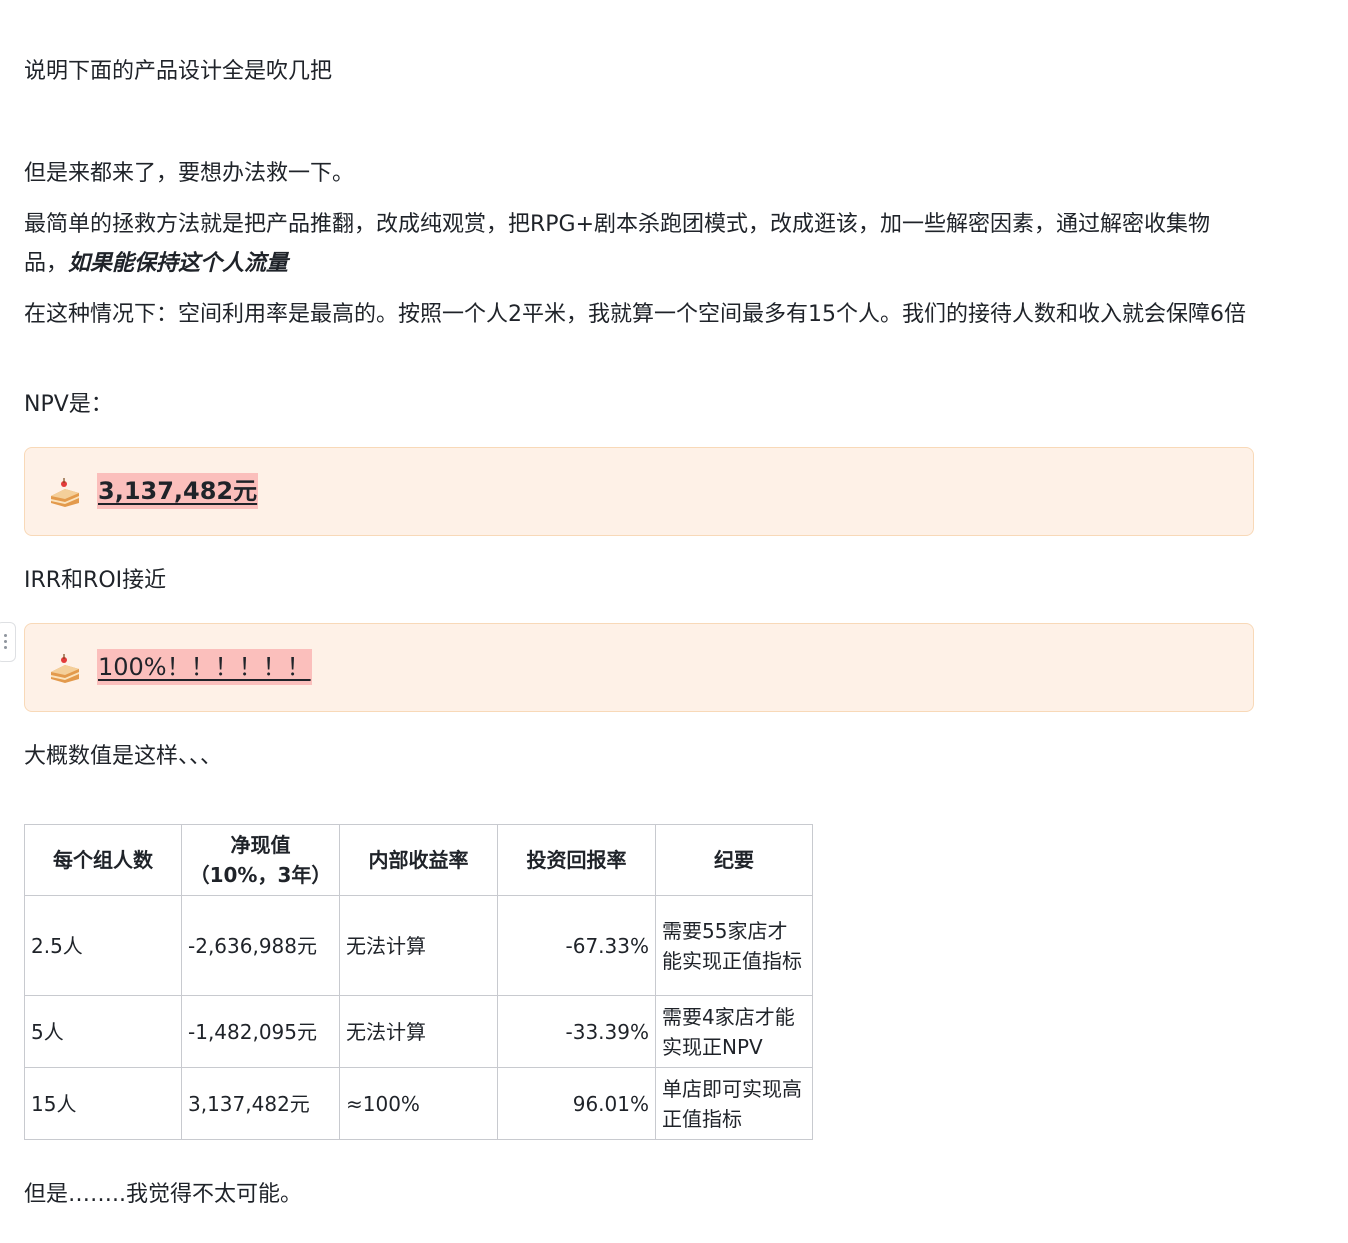  I want to click on block-drag-handle, so click(8, 642).